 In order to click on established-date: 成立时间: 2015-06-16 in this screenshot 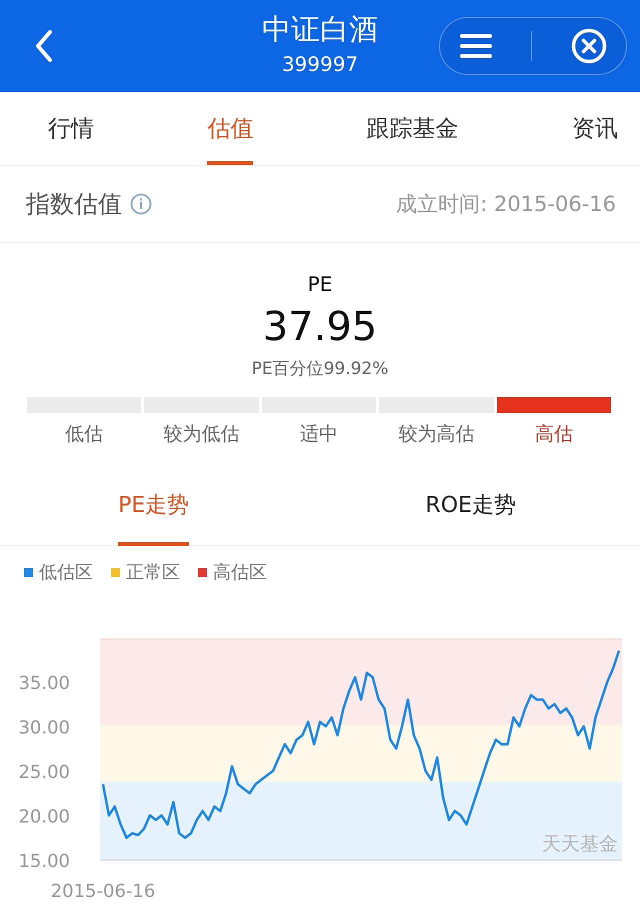, I will do `click(506, 204)`.